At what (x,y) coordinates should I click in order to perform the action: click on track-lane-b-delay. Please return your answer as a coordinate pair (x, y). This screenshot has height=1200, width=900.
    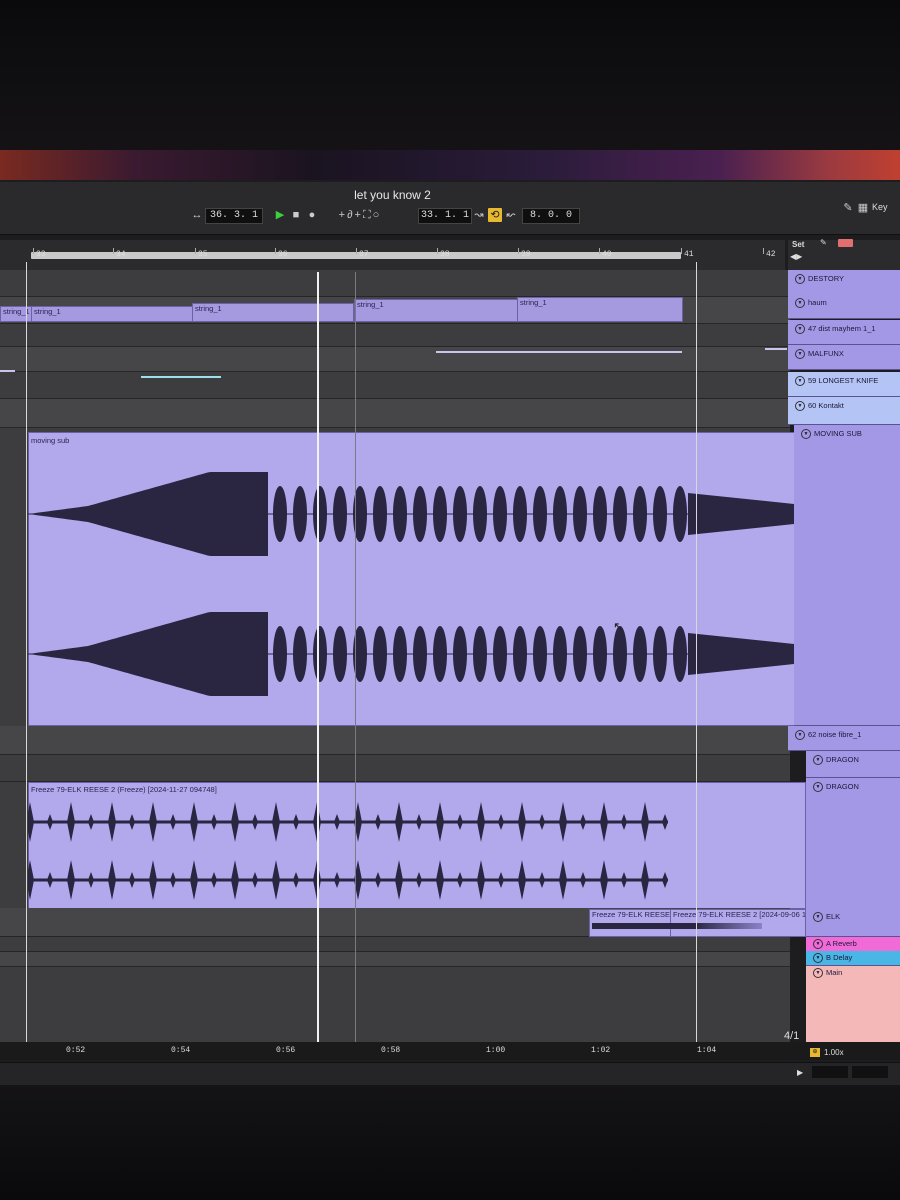
    Looking at the image, I should click on (395, 959).